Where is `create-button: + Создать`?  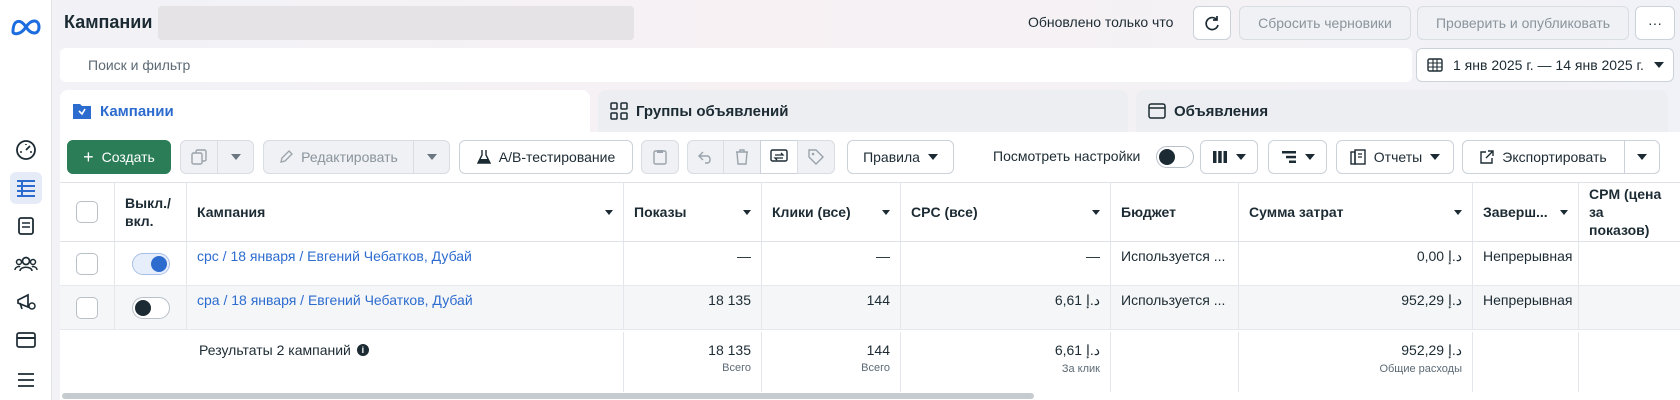
create-button: + Создать is located at coordinates (119, 157).